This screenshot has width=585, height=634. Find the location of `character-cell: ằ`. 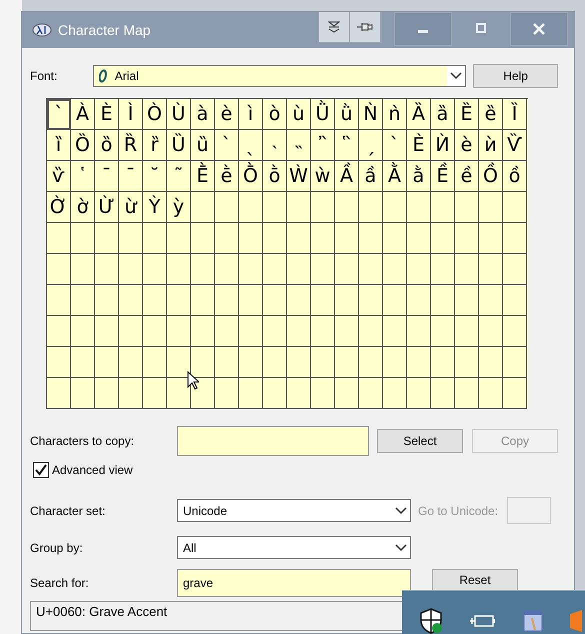

character-cell: ằ is located at coordinates (419, 176).